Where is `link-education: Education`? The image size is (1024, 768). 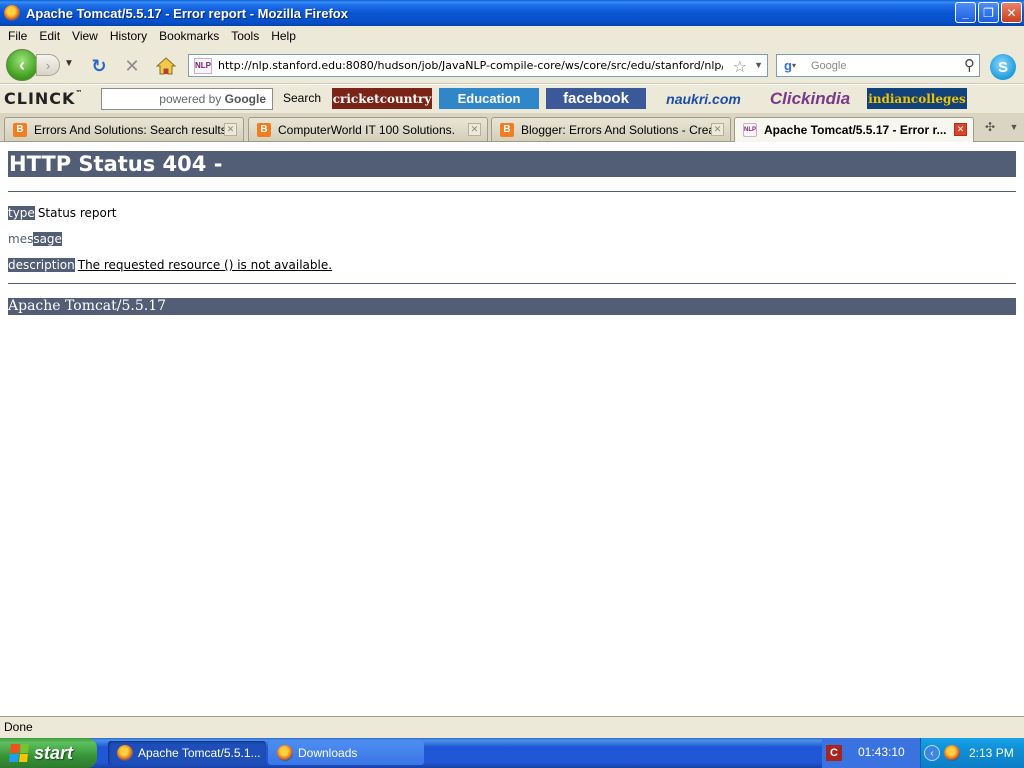
link-education: Education is located at coordinates (489, 98).